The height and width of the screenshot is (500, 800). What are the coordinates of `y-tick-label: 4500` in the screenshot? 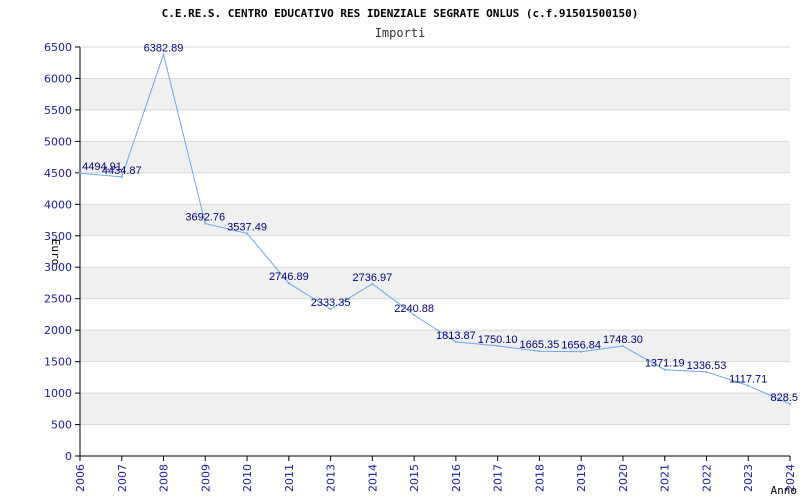 It's located at (58, 173).